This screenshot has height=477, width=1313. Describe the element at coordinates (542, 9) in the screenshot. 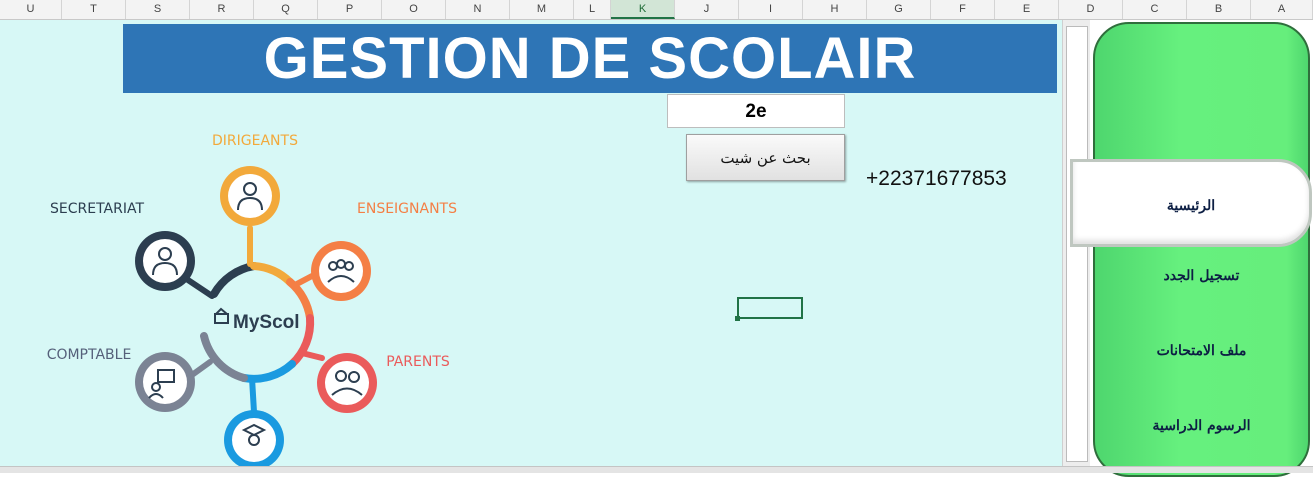

I see `column-header-m: M` at that location.